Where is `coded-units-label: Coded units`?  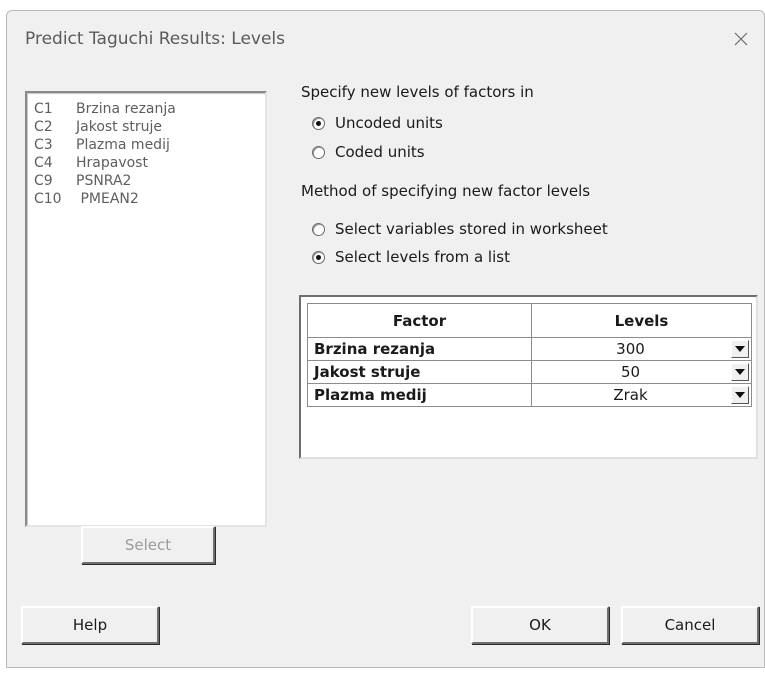
coded-units-label: Coded units is located at coordinates (380, 152).